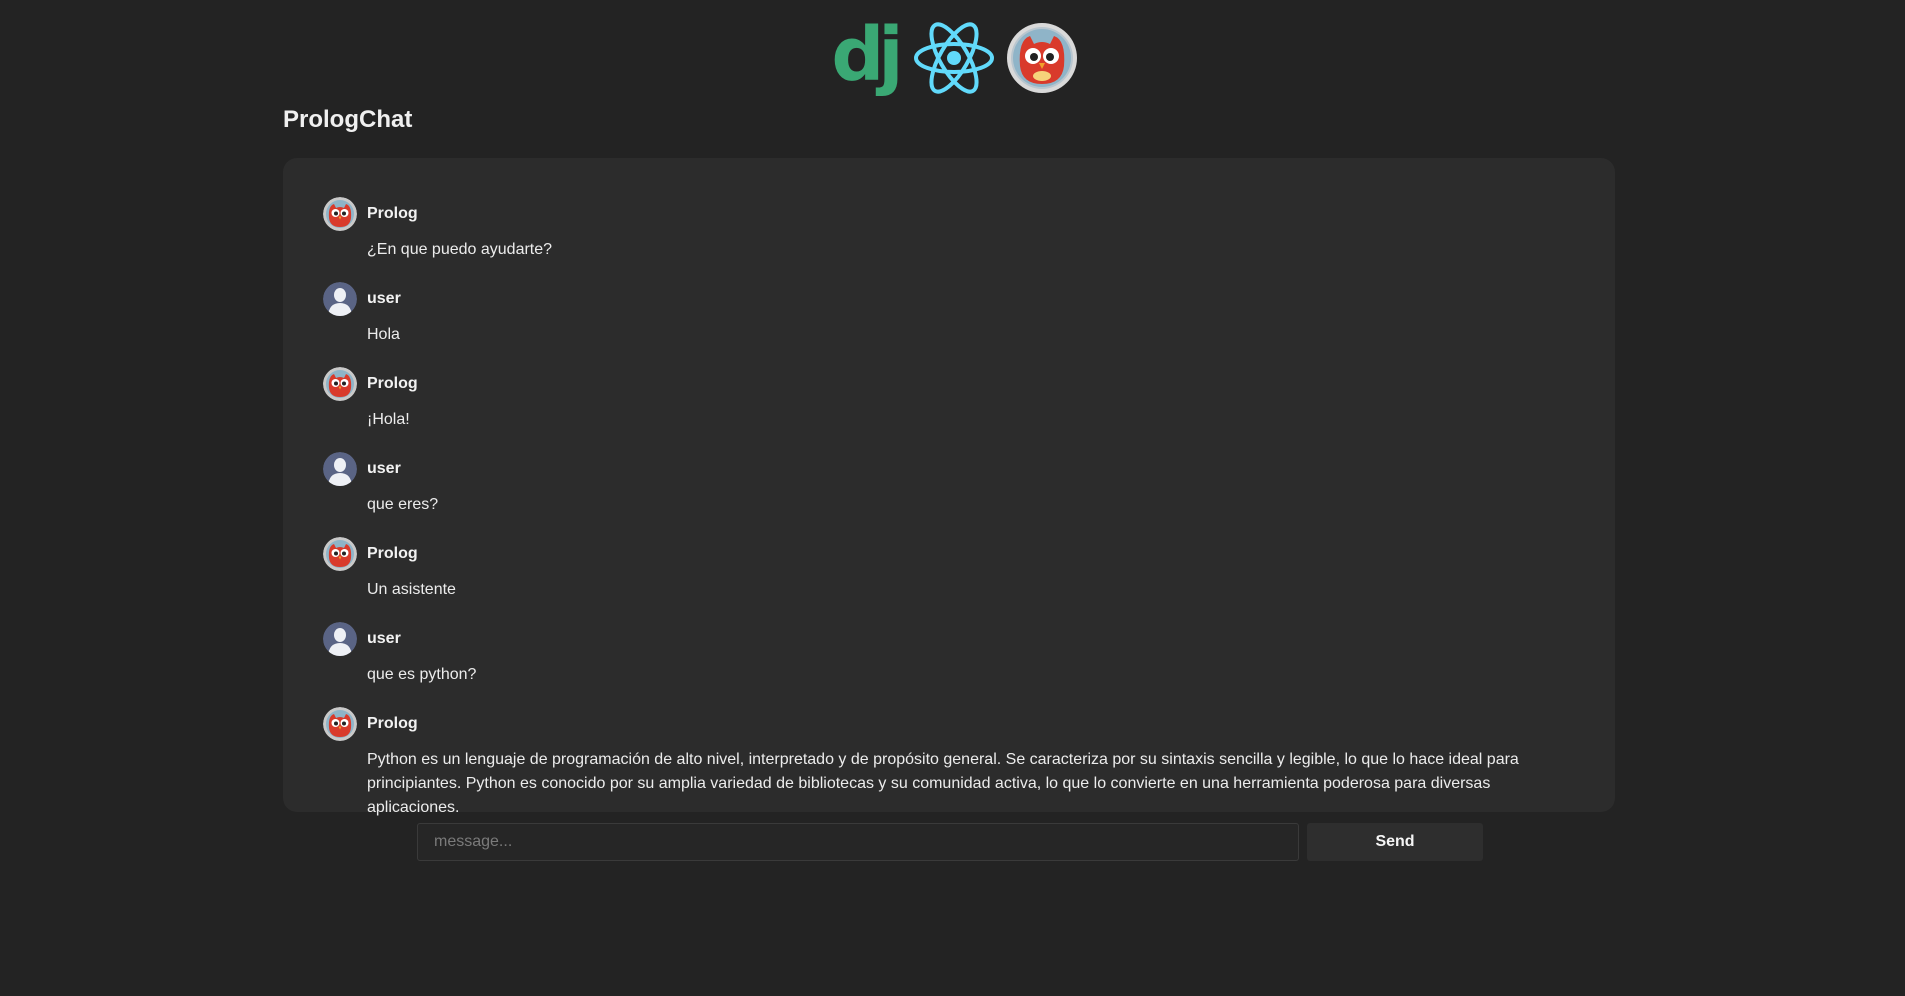 This screenshot has width=1905, height=996. What do you see at coordinates (403, 504) in the screenshot?
I see `message-text: que eres?` at bounding box center [403, 504].